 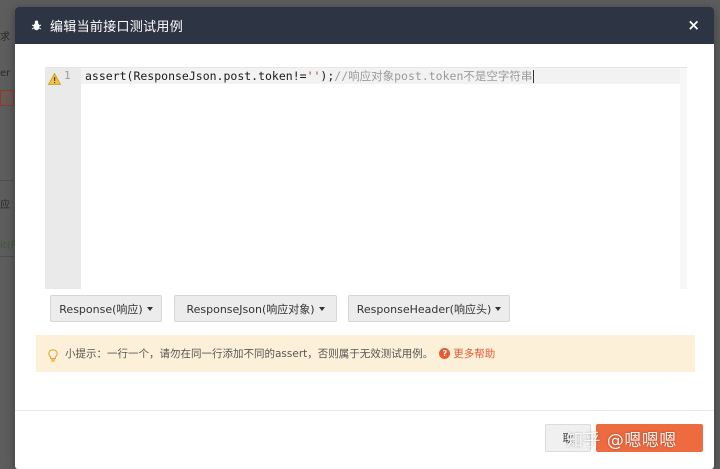 I want to click on response-header-dropdown-button: ResponseHeader(响应头), so click(x=429, y=308).